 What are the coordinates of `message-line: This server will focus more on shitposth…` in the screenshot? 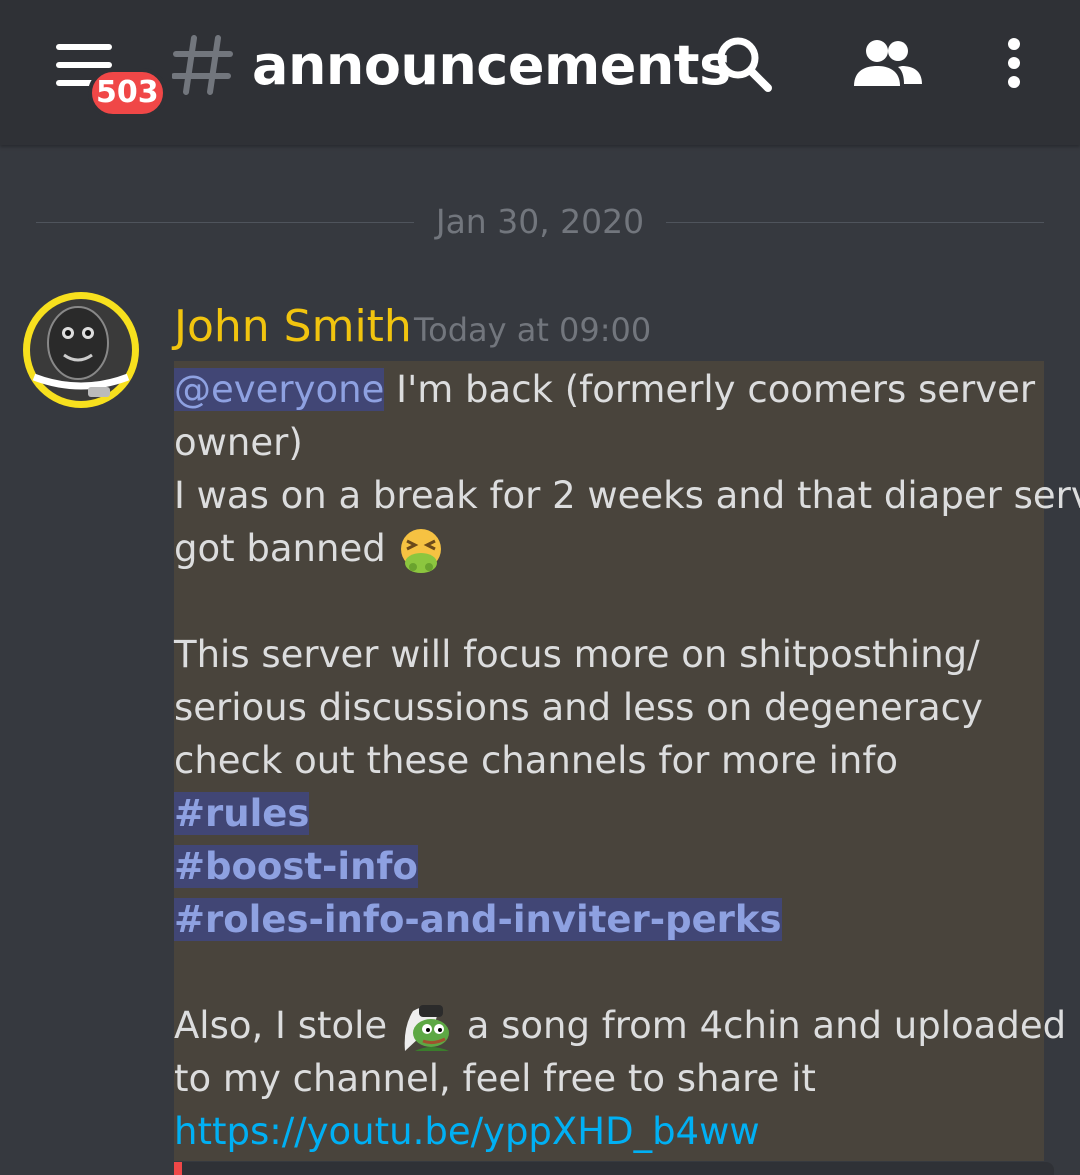 It's located at (577, 654).